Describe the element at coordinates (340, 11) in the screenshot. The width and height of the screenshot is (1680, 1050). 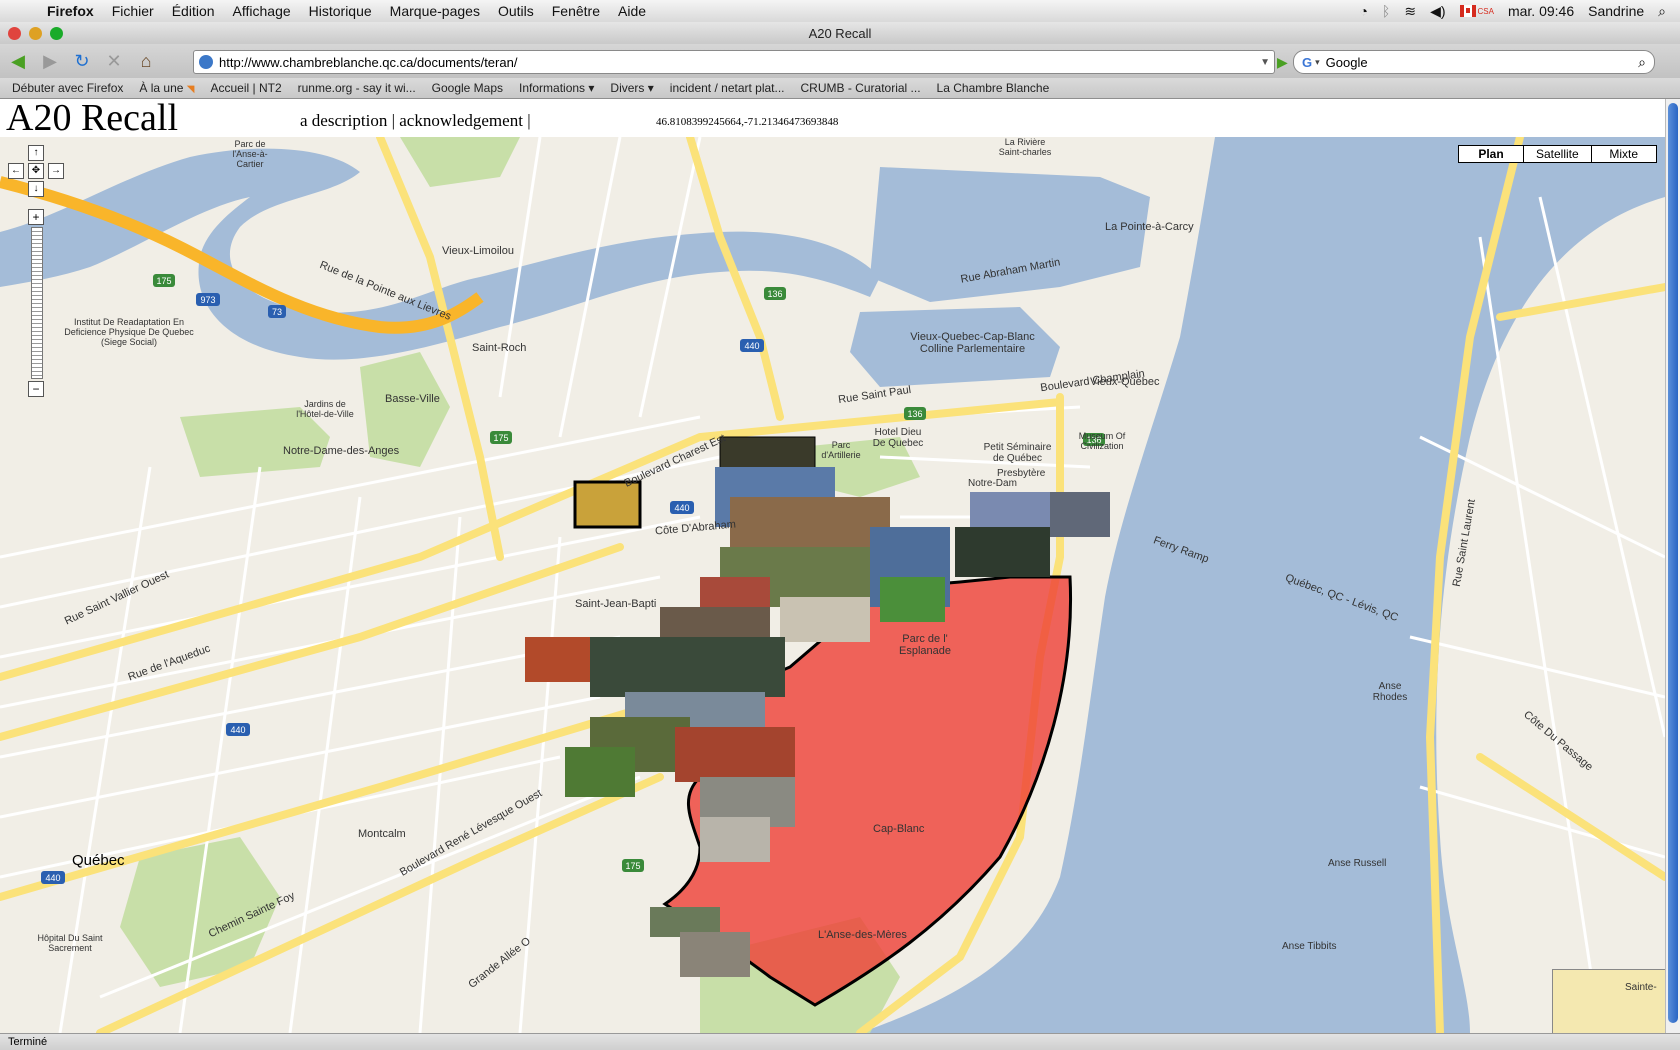
I see `menu-historique: Historique` at that location.